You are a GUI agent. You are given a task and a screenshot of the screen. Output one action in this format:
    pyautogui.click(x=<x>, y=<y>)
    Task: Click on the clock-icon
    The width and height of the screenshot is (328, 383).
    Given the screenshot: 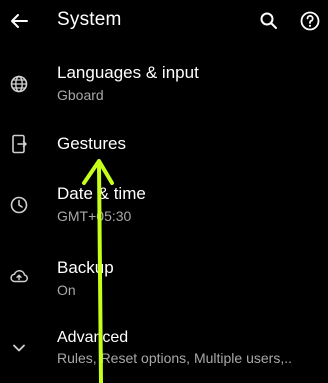 What is the action you would take?
    pyautogui.click(x=19, y=205)
    